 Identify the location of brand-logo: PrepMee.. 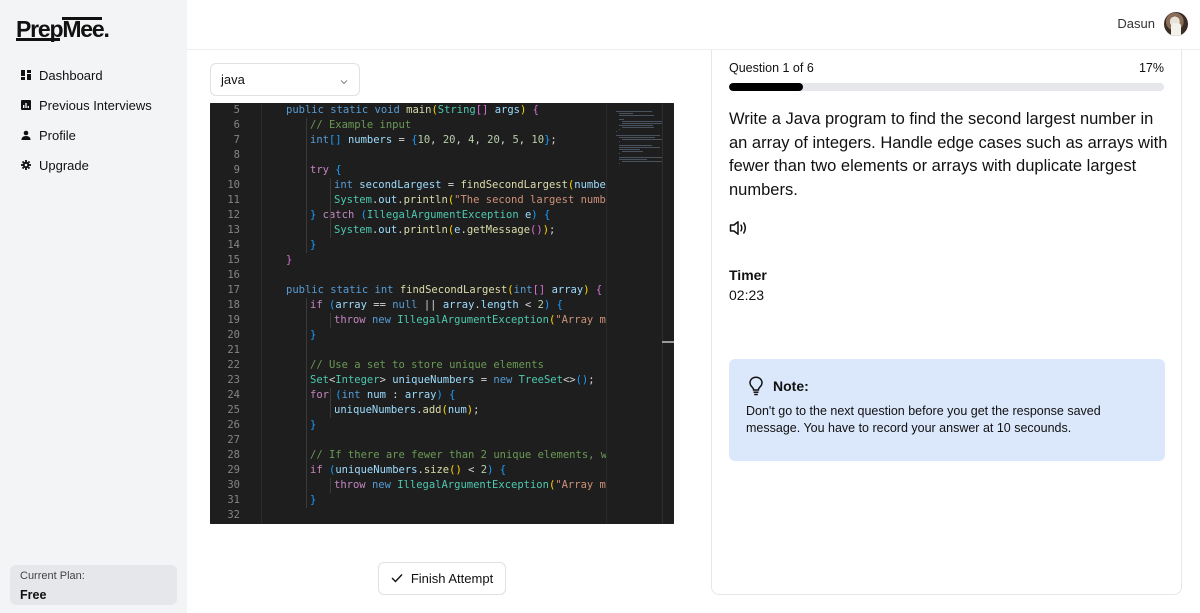
(63, 29).